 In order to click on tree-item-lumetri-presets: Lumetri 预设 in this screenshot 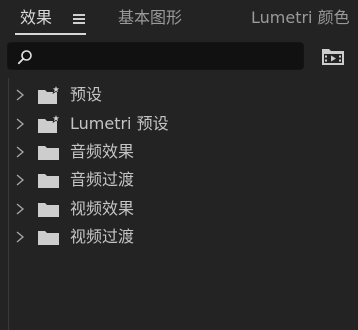, I will do `click(179, 124)`.